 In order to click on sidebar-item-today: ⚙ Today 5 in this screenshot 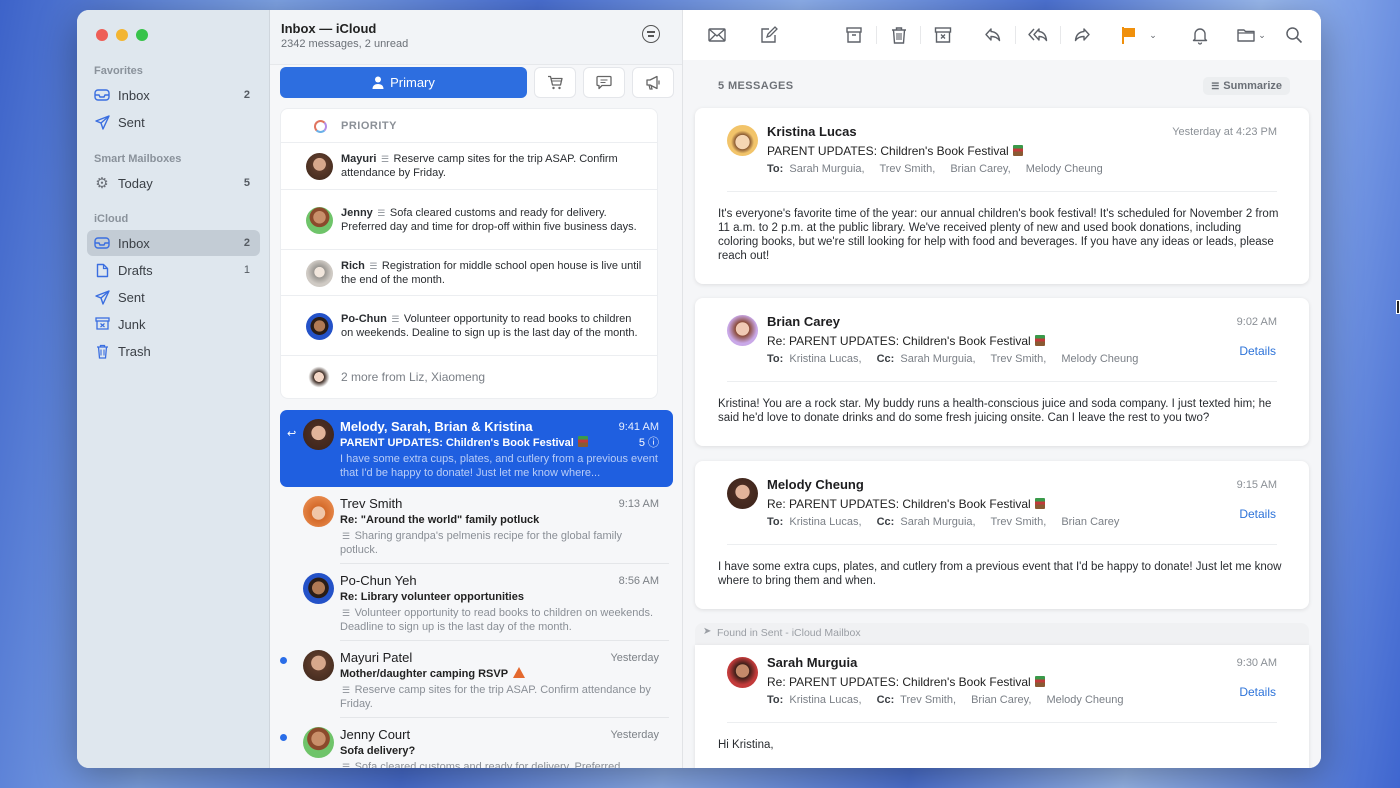, I will do `click(173, 183)`.